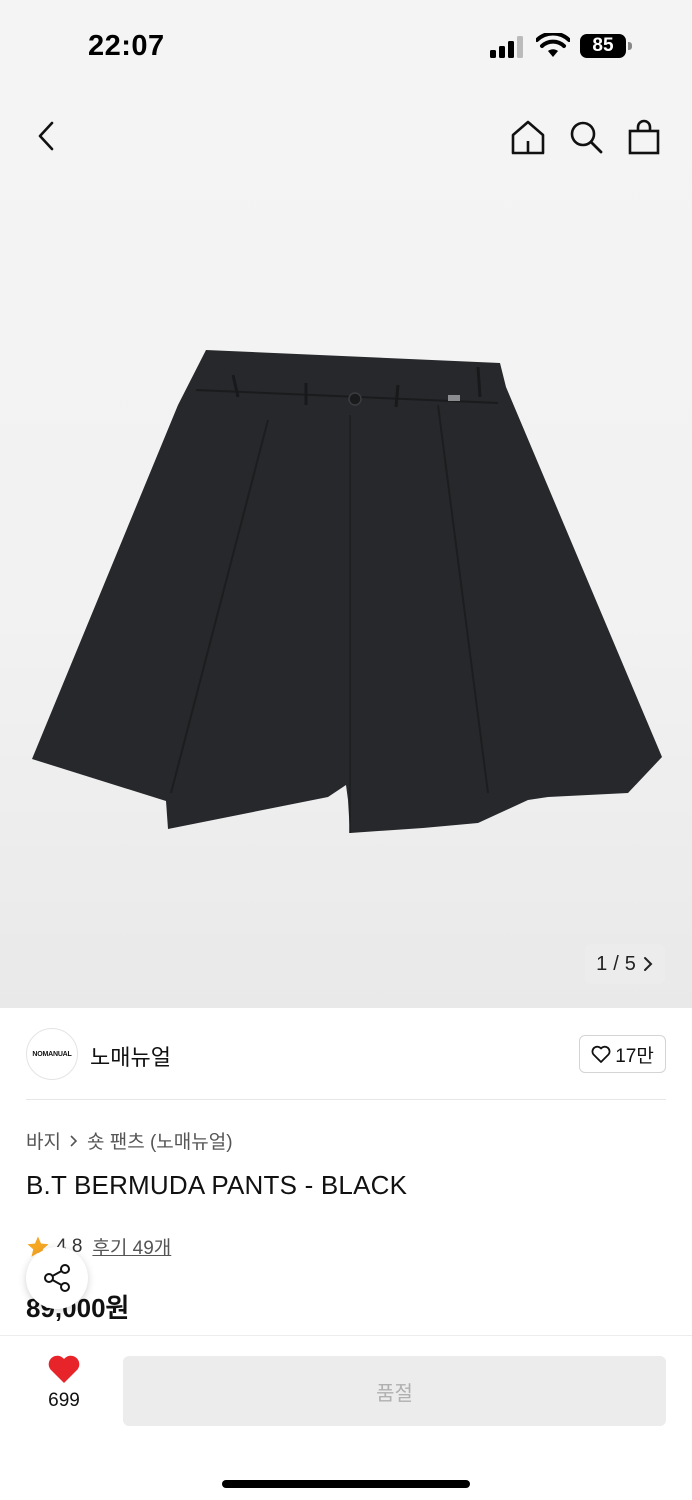  I want to click on back-button, so click(46, 136).